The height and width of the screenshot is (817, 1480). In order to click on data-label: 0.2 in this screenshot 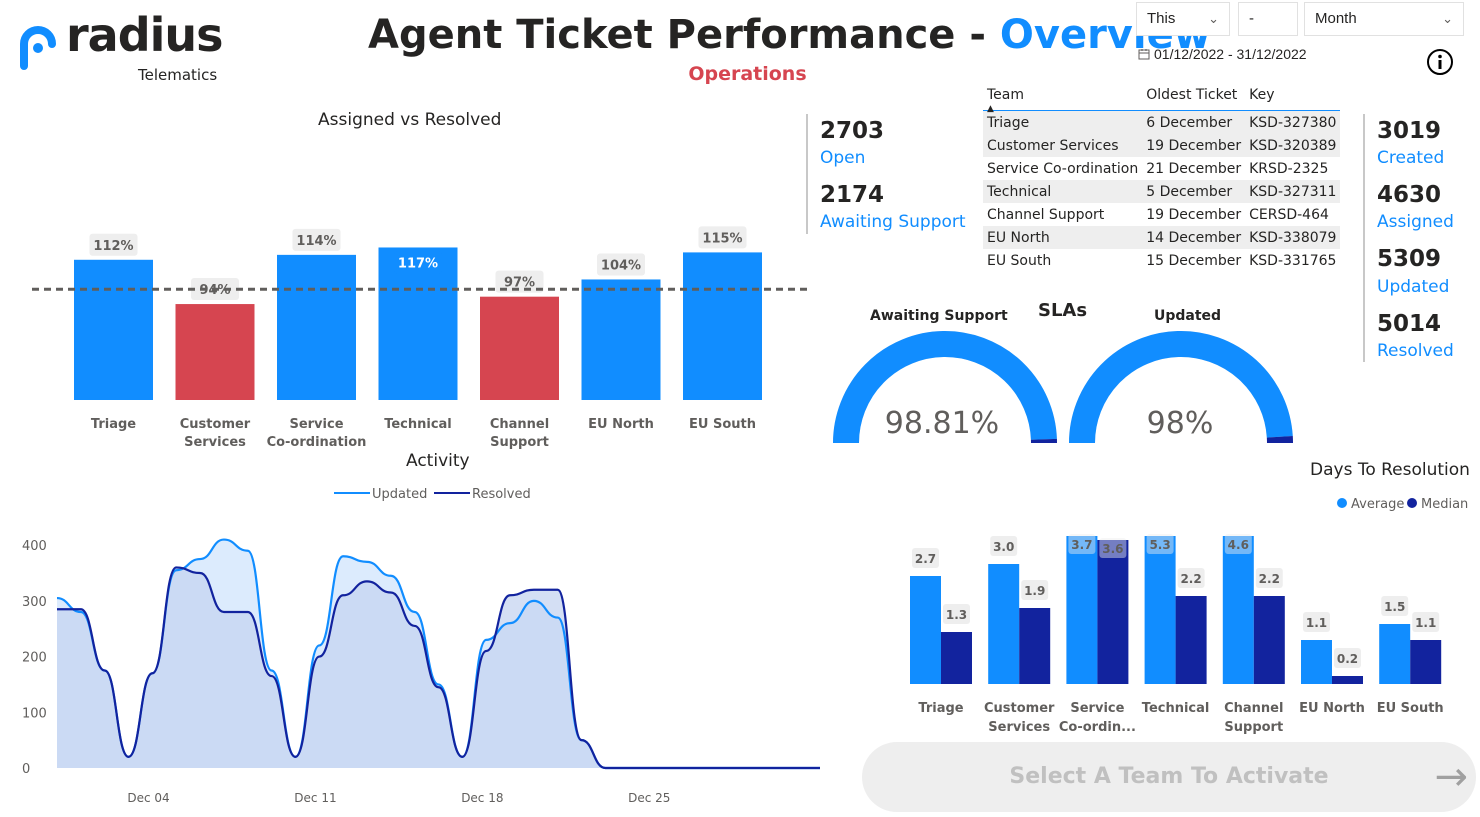, I will do `click(1347, 659)`.